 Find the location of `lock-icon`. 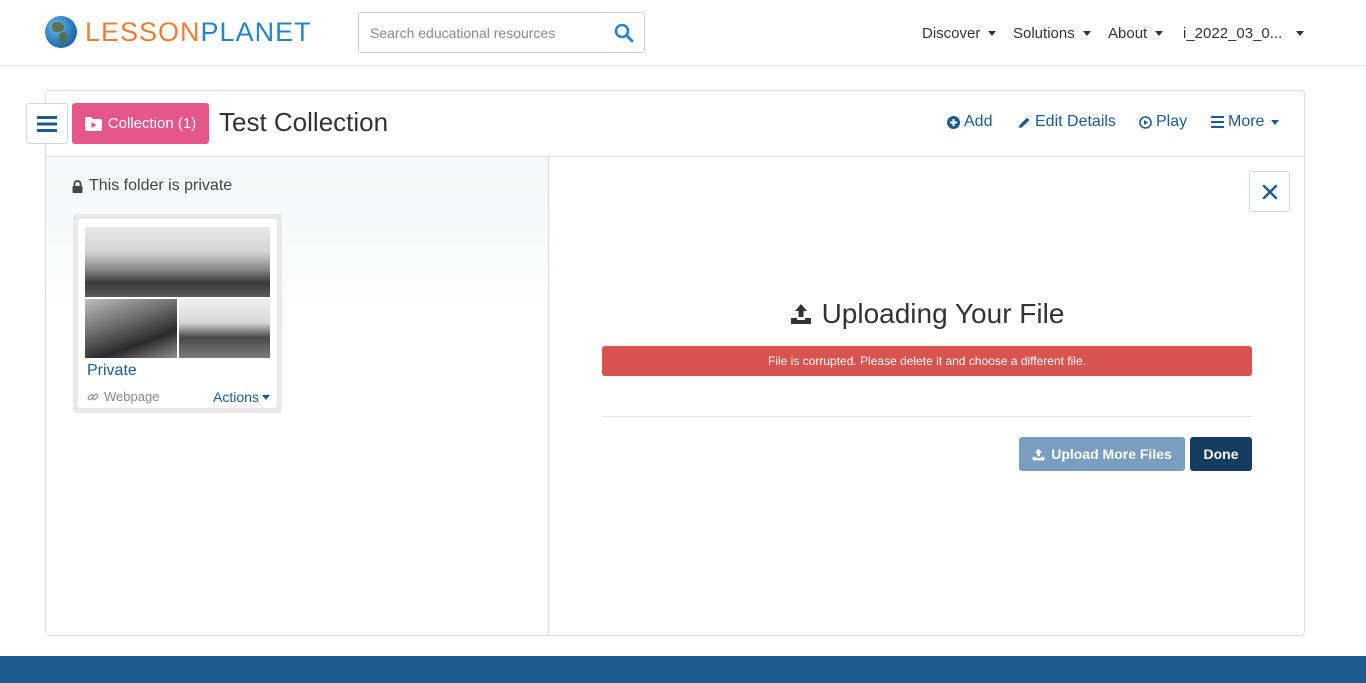

lock-icon is located at coordinates (77, 186).